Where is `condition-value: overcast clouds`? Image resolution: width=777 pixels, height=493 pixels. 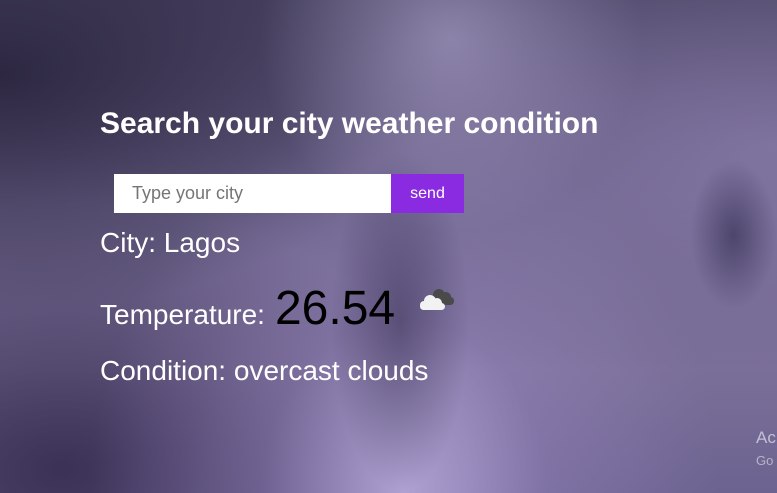 condition-value: overcast clouds is located at coordinates (331, 370).